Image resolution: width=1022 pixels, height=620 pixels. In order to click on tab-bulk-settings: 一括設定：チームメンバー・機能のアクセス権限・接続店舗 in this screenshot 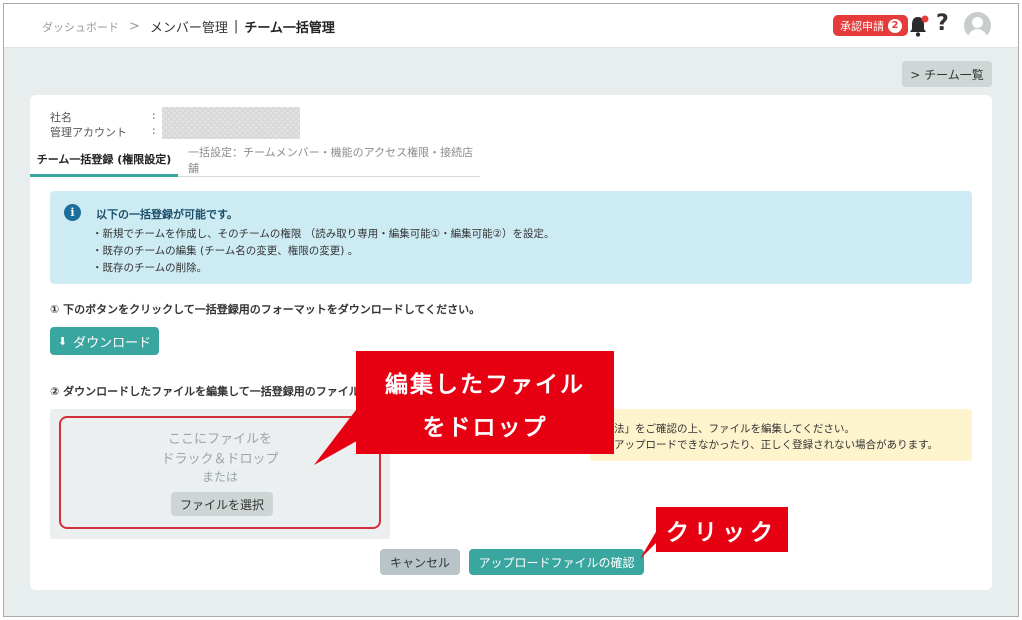, I will do `click(334, 160)`.